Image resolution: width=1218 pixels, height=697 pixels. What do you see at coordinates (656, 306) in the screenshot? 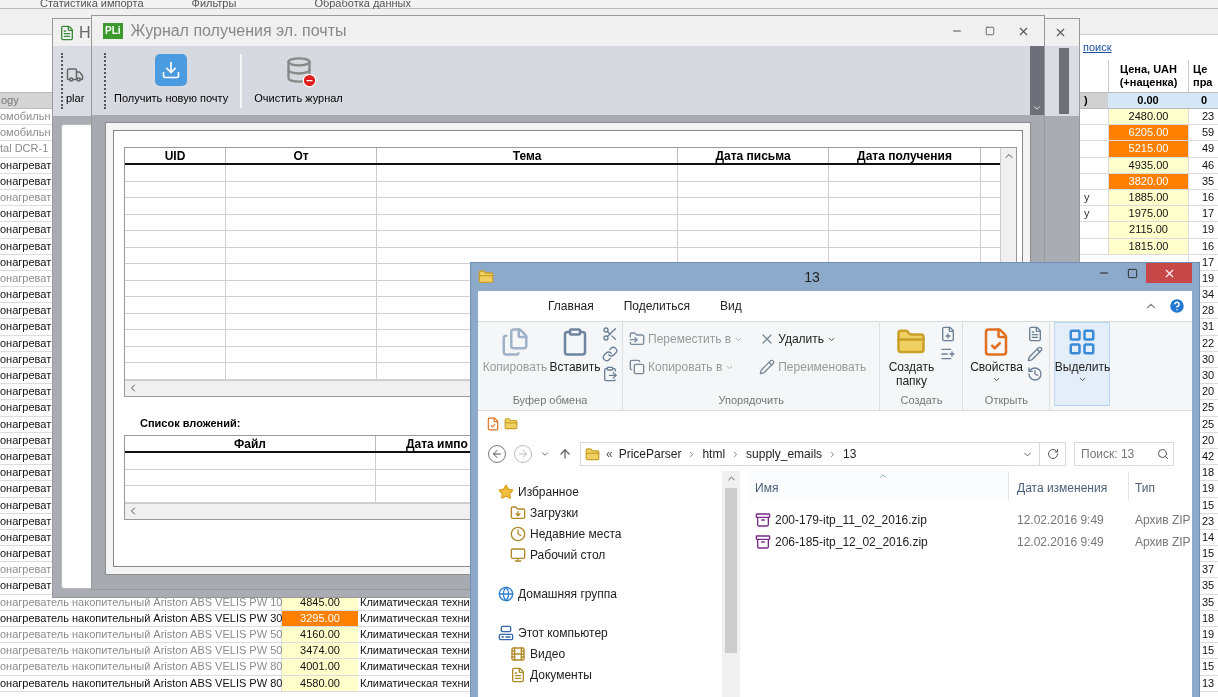
I see `ribbon-tab: Поделиться` at bounding box center [656, 306].